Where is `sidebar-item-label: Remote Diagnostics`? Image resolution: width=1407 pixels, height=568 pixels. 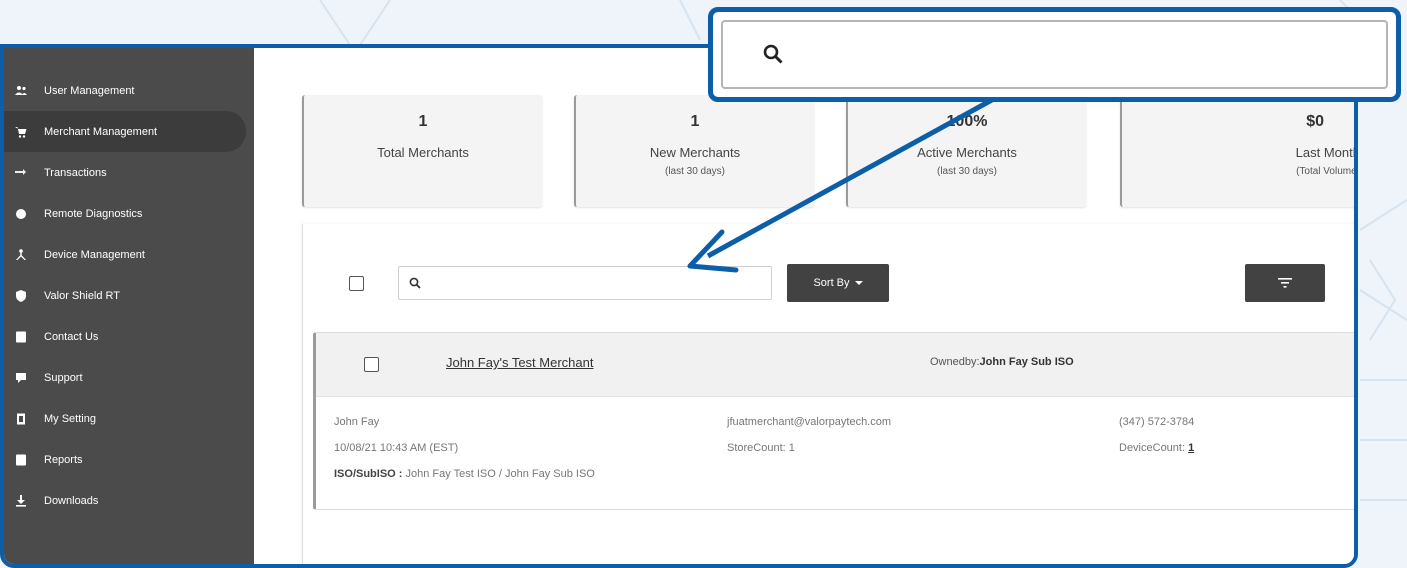
sidebar-item-label: Remote Diagnostics is located at coordinates (93, 213).